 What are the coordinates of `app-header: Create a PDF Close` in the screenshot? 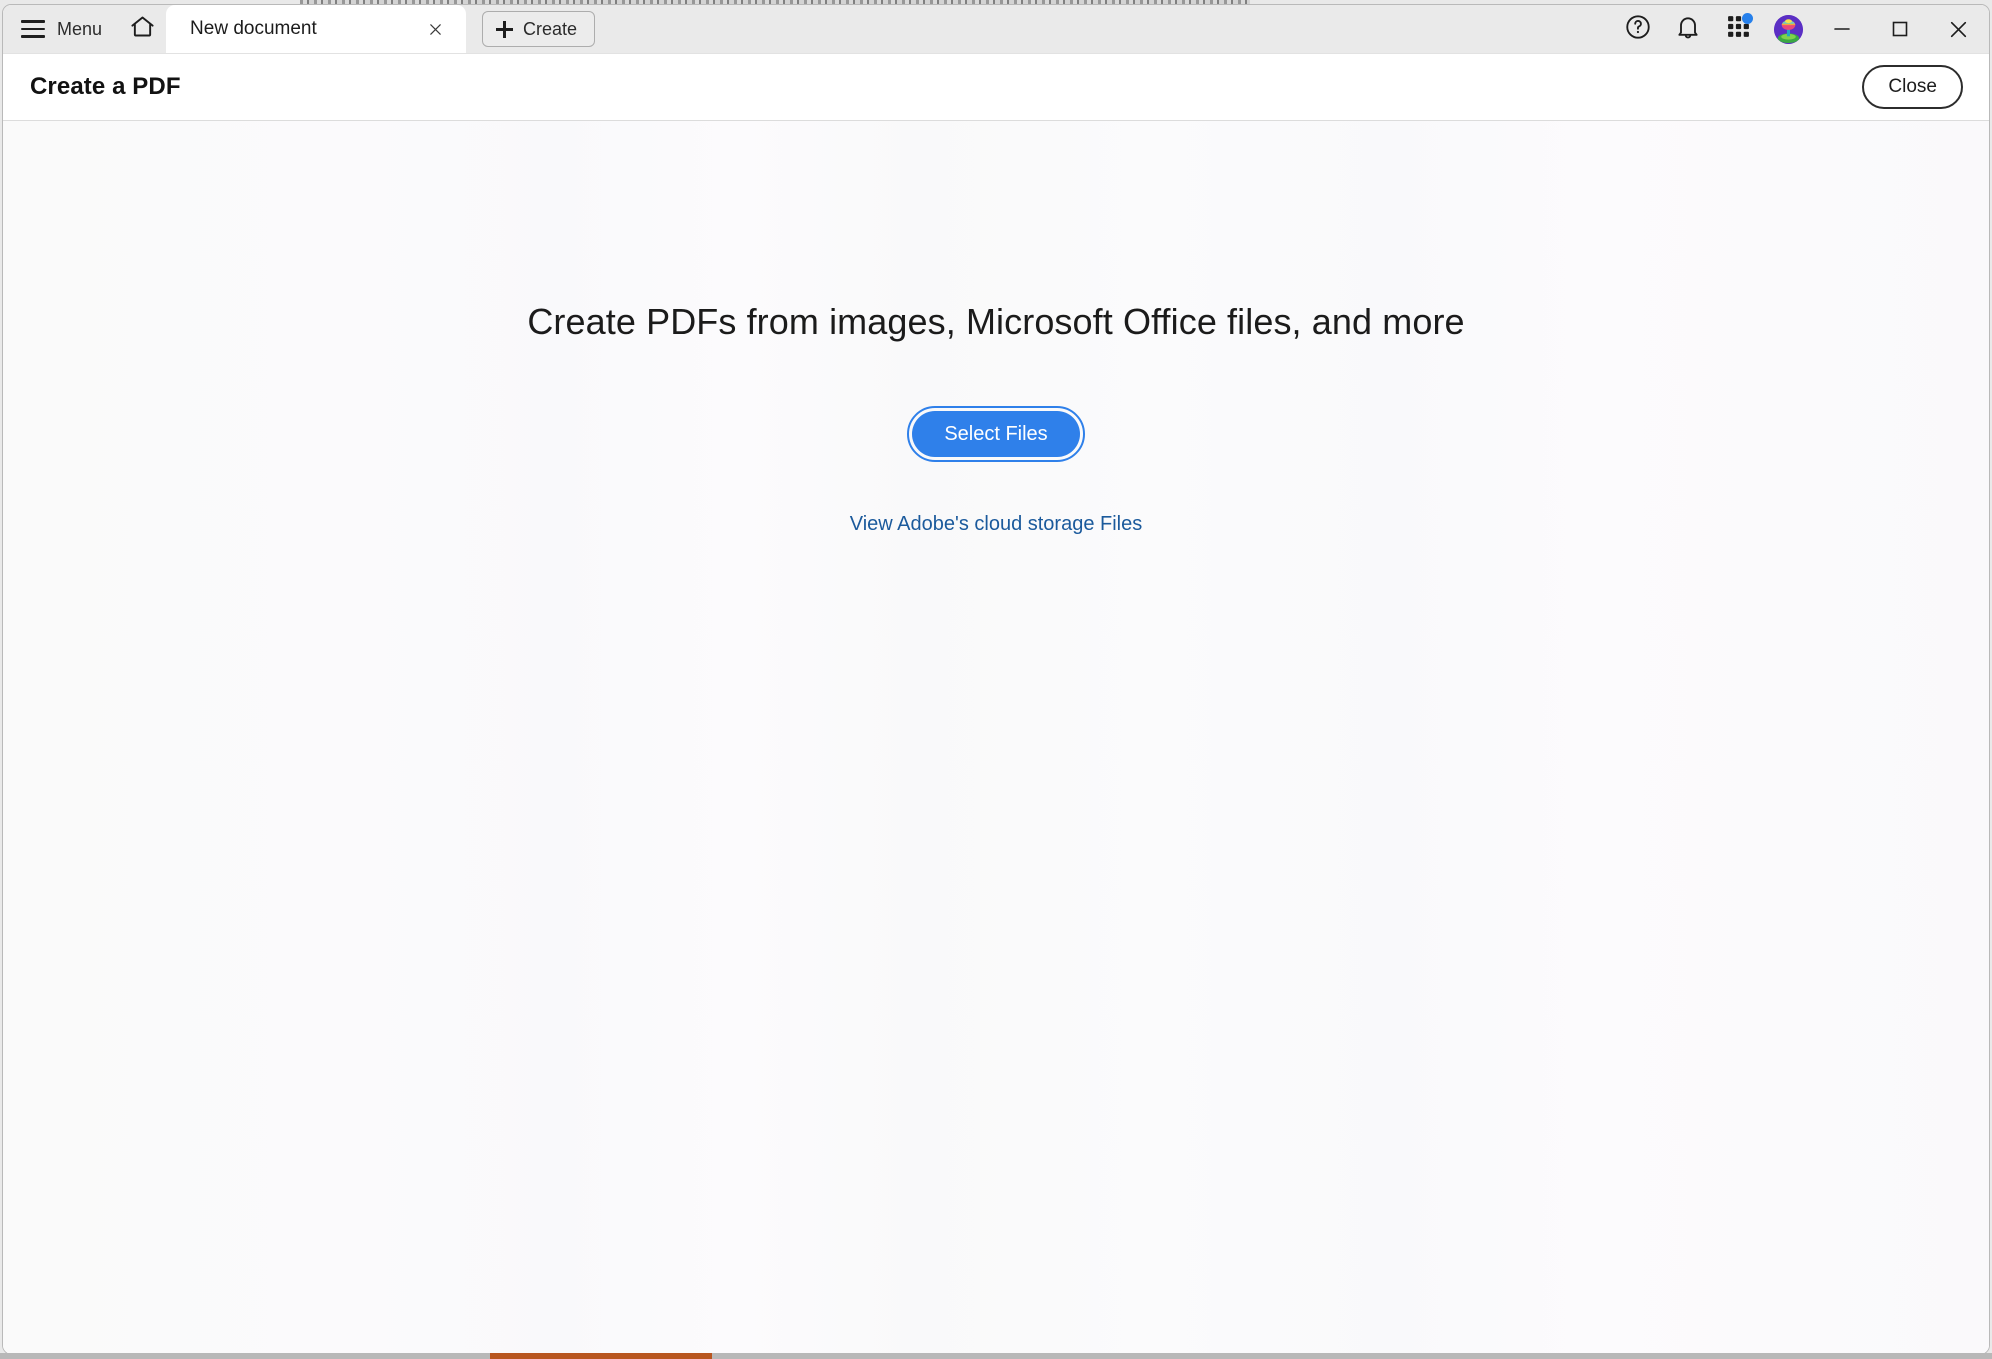 It's located at (996, 87).